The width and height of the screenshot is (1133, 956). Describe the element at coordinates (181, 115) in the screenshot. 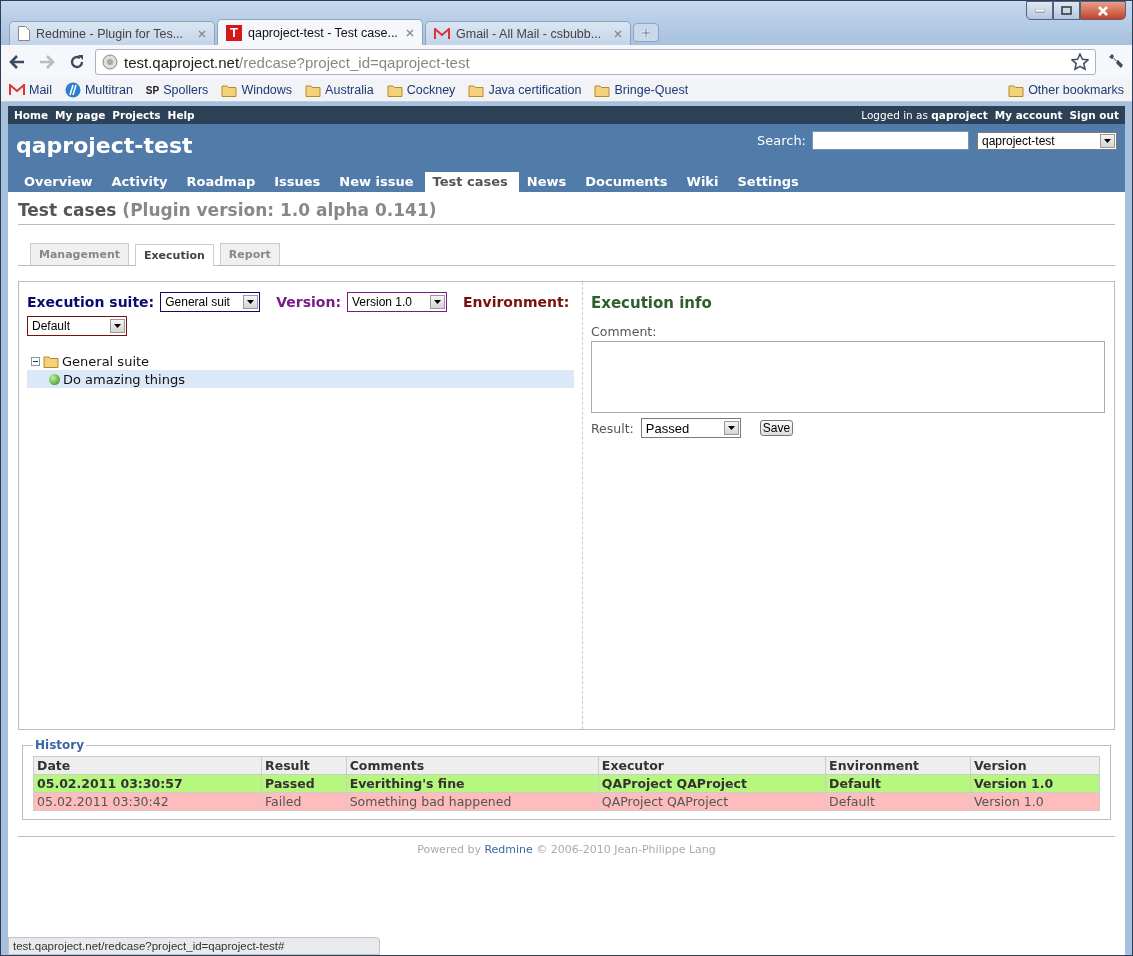

I see `top-menu-link: Help` at that location.